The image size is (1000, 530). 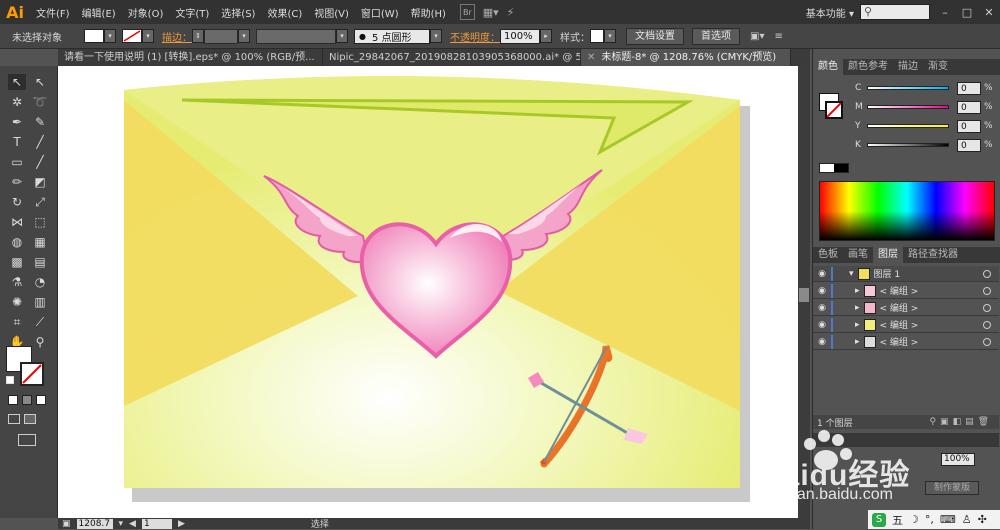 What do you see at coordinates (969, 88) in the screenshot?
I see `cyan-value: 0` at bounding box center [969, 88].